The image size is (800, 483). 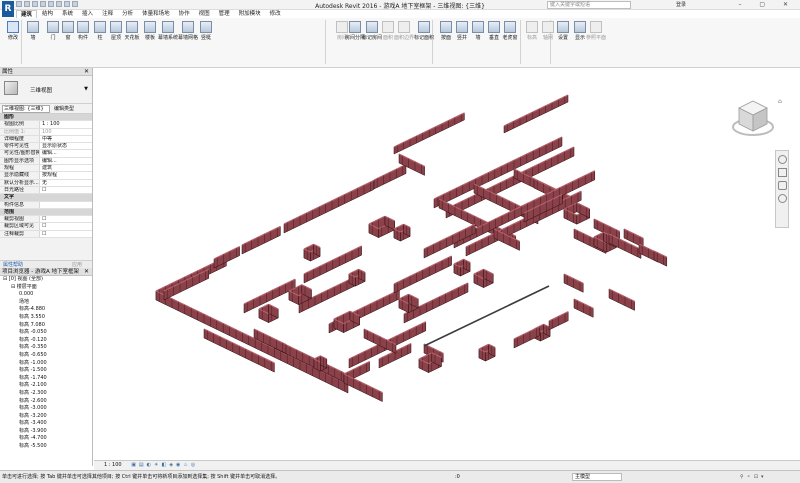 What do you see at coordinates (250, 14) in the screenshot?
I see `tab-10: 附加模块` at bounding box center [250, 14].